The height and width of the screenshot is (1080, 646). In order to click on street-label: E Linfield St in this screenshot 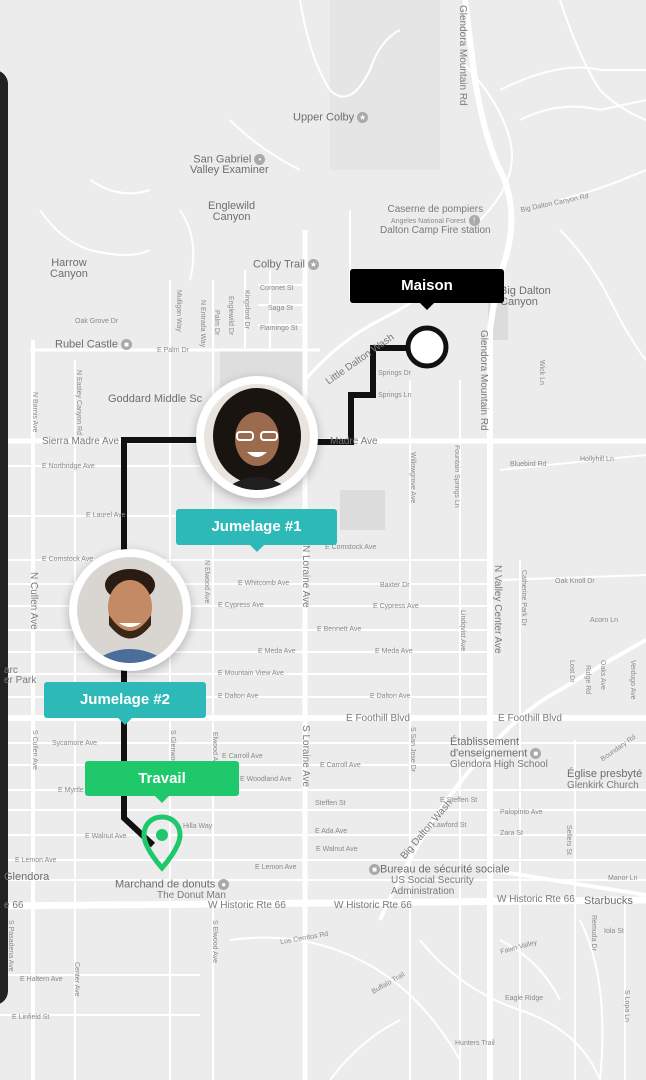, I will do `click(31, 1017)`.